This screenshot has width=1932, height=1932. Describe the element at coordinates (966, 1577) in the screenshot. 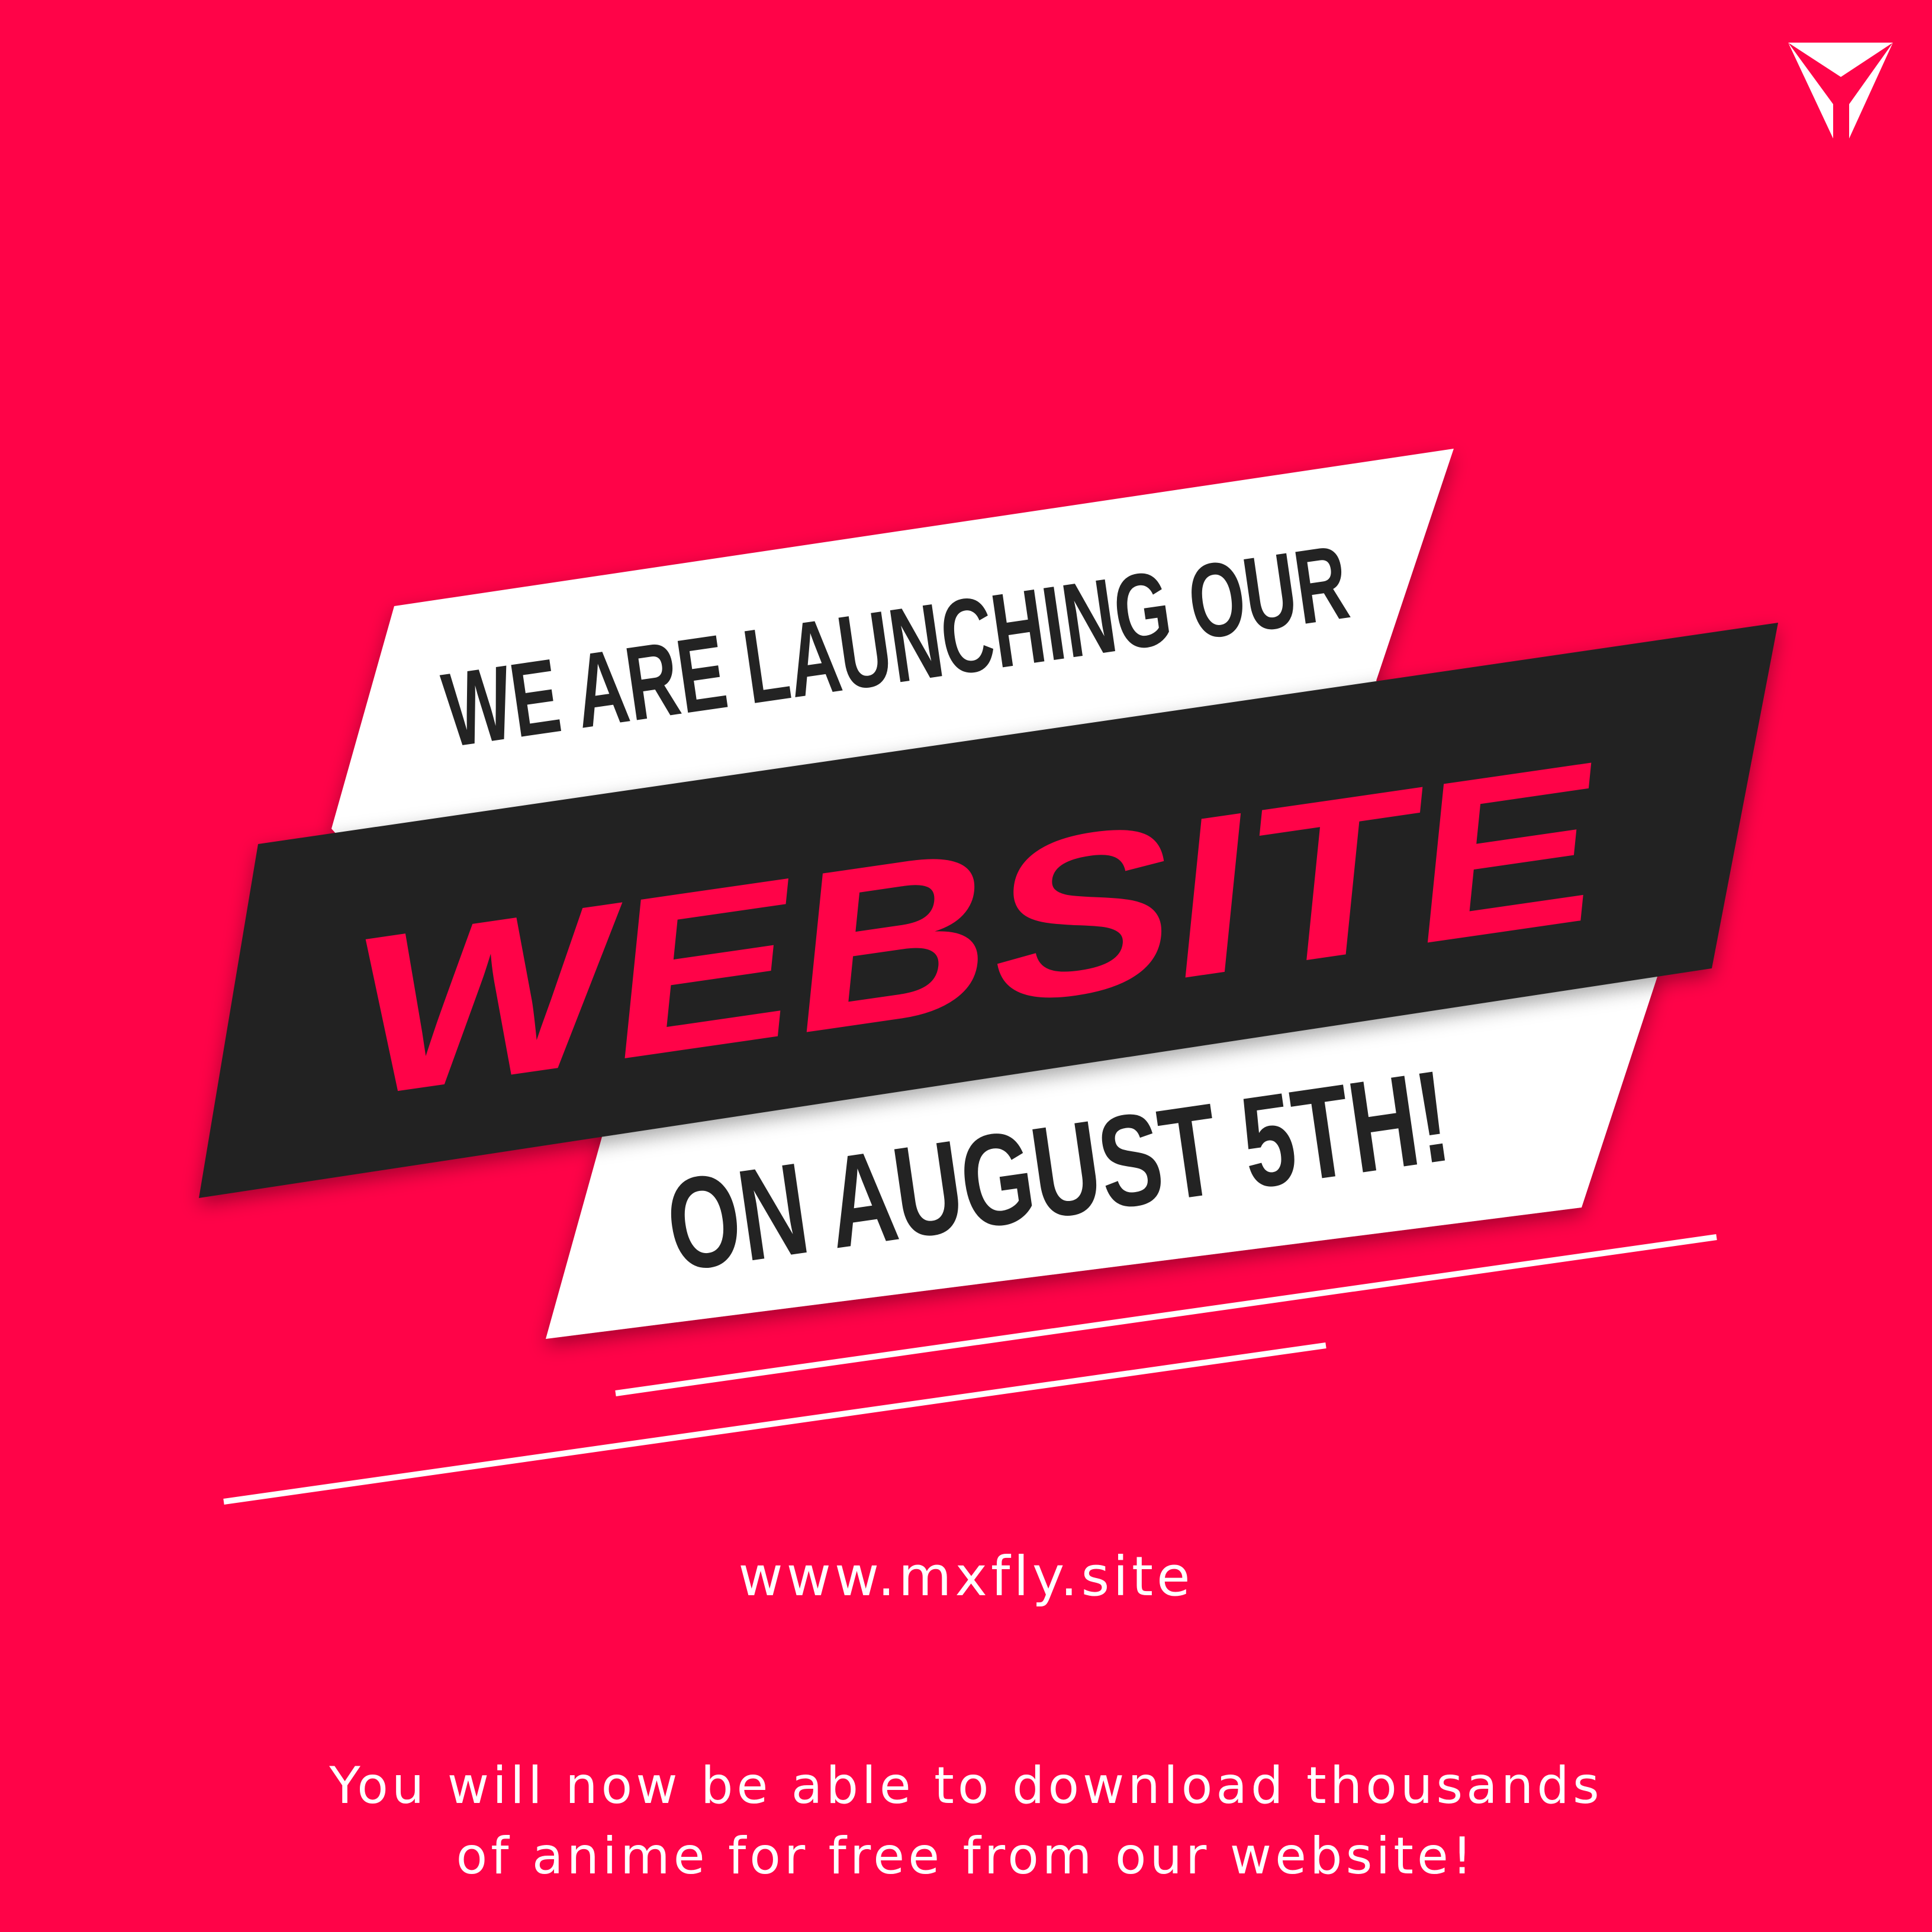

I see `website-url: www.mxfly.site` at that location.